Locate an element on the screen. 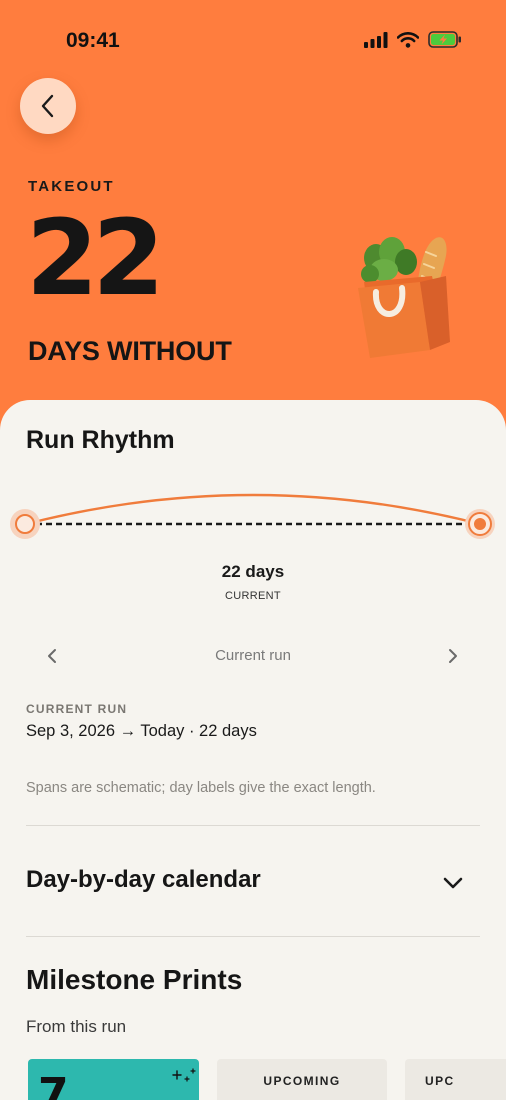 This screenshot has width=506, height=1100. habit-category: TAKEOUT is located at coordinates (71, 186).